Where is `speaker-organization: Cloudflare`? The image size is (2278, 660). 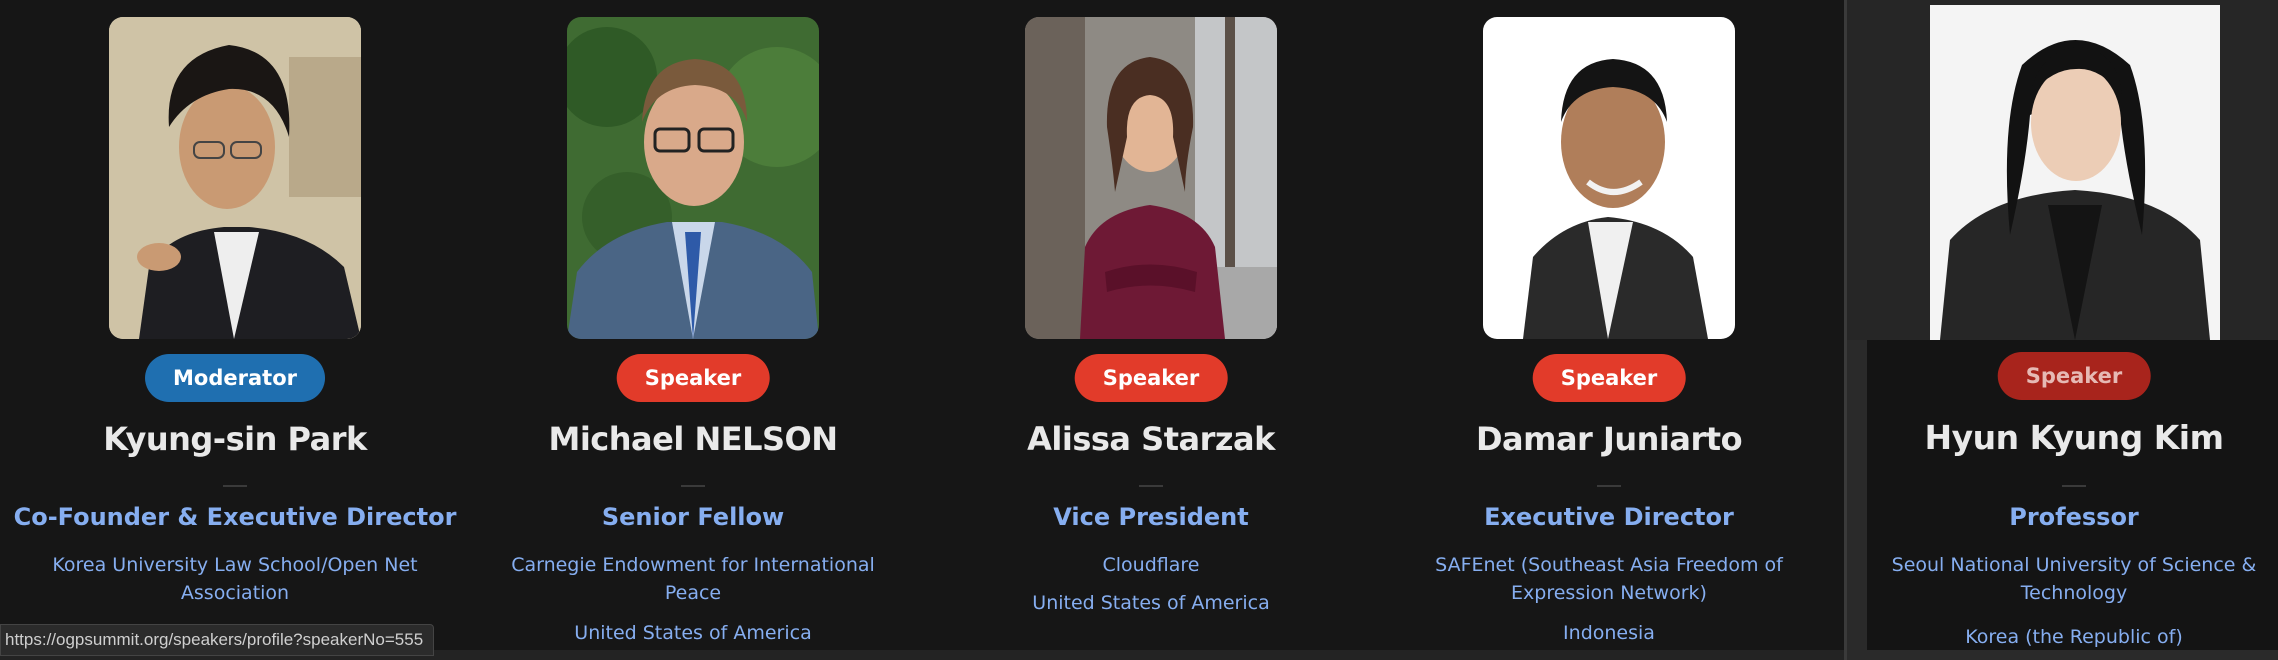
speaker-organization: Cloudflare is located at coordinates (1151, 565).